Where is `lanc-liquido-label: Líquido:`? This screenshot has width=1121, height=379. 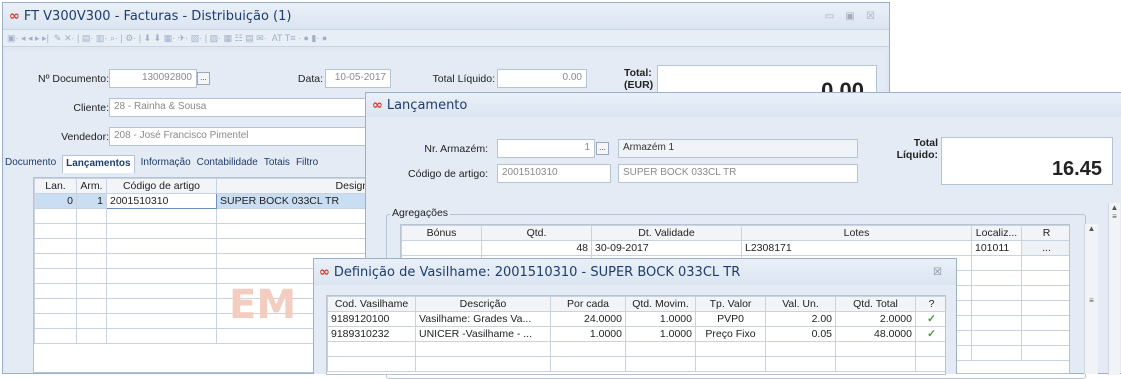 lanc-liquido-label: Líquido: is located at coordinates (917, 155).